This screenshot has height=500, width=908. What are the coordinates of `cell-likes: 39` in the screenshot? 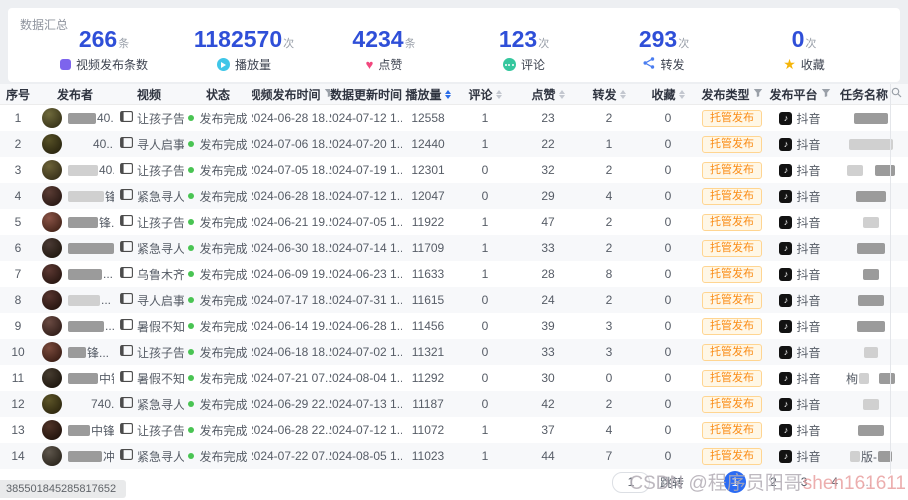 It's located at (548, 326).